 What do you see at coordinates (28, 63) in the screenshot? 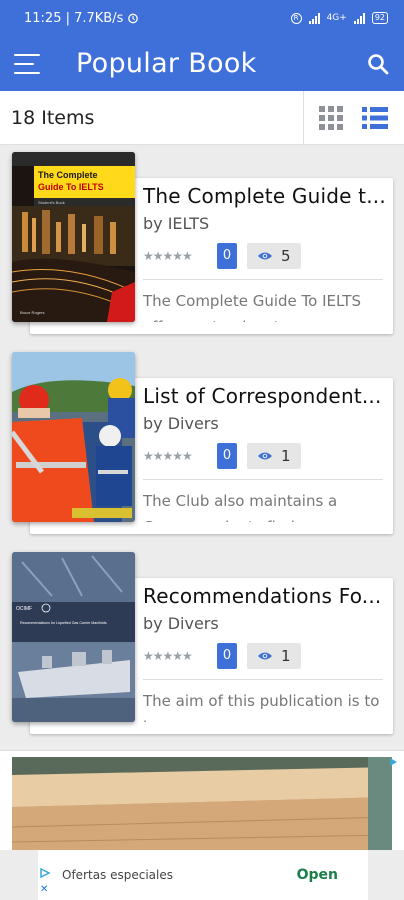
I see `menu-icon` at bounding box center [28, 63].